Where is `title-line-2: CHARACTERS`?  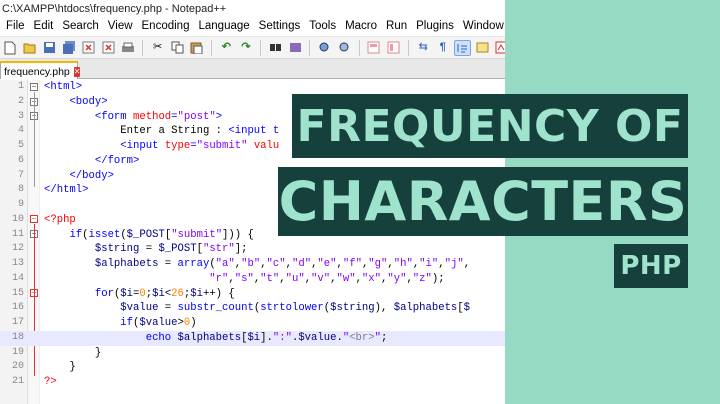
title-line-2: CHARACTERS is located at coordinates (483, 201).